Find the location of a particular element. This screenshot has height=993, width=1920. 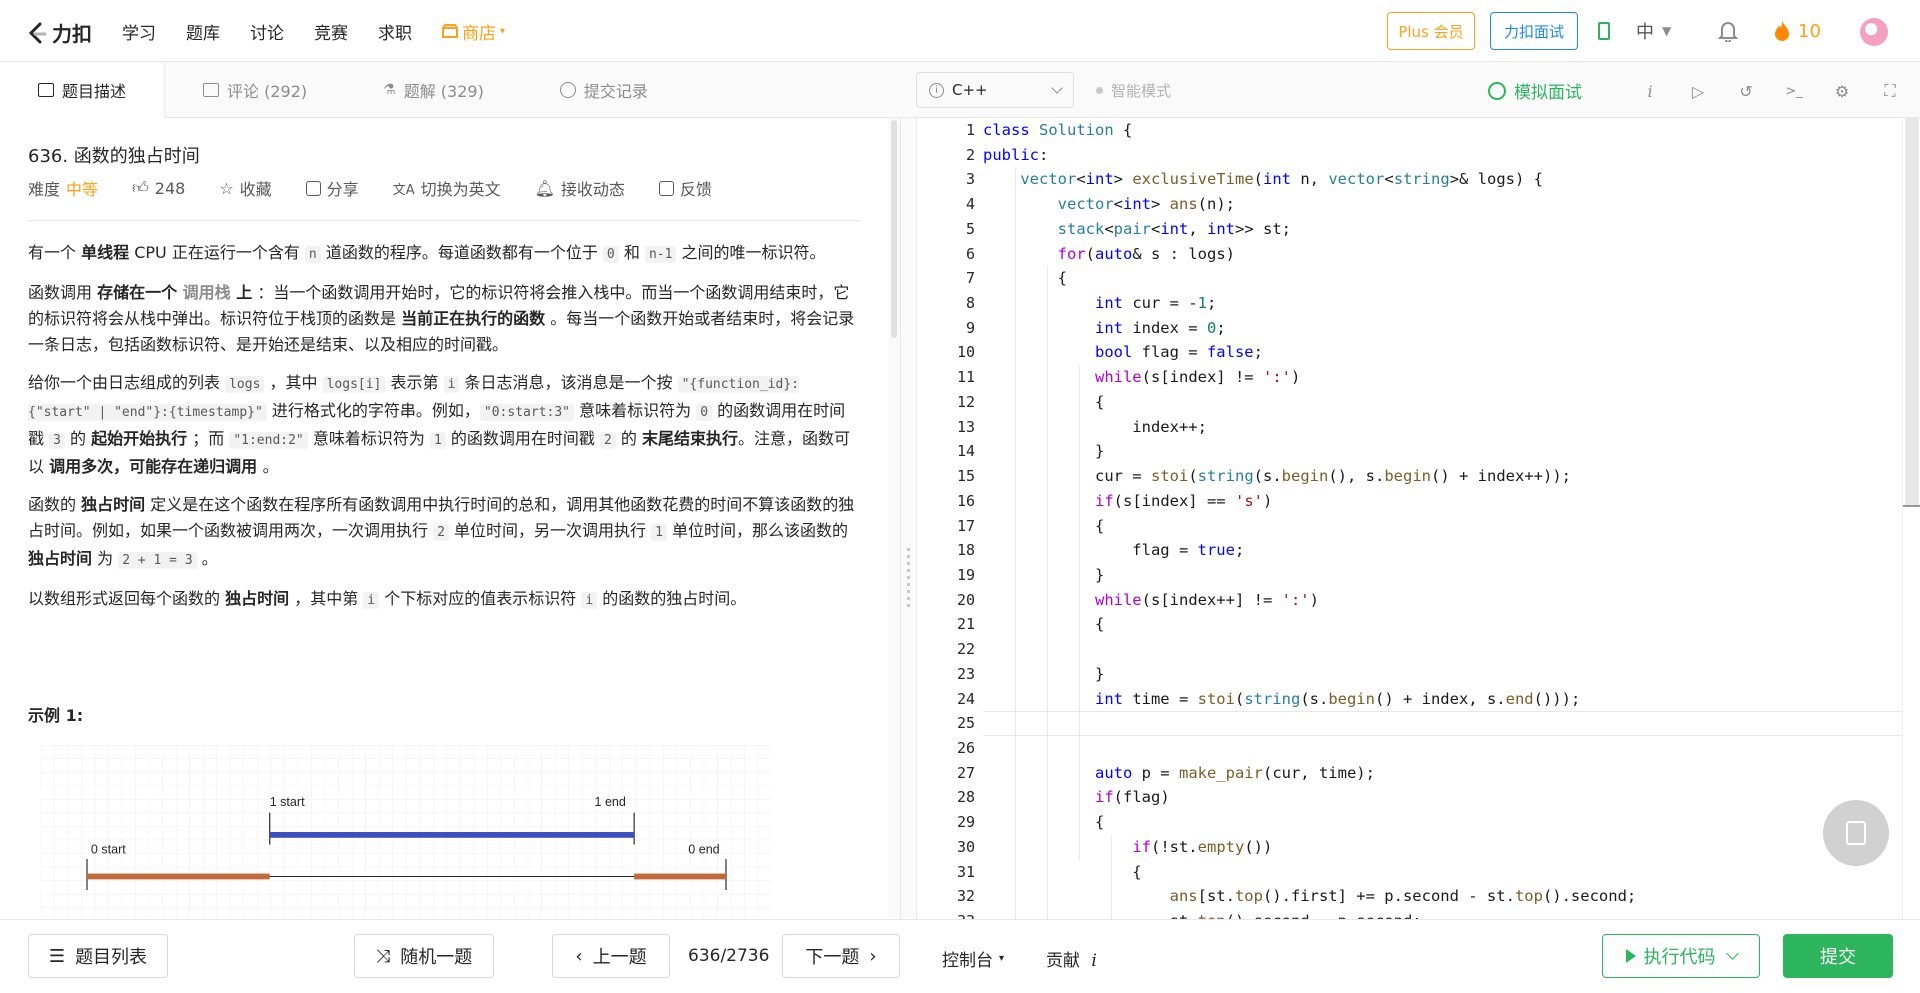

fullscreen-icon: ⛶ is located at coordinates (1890, 91).